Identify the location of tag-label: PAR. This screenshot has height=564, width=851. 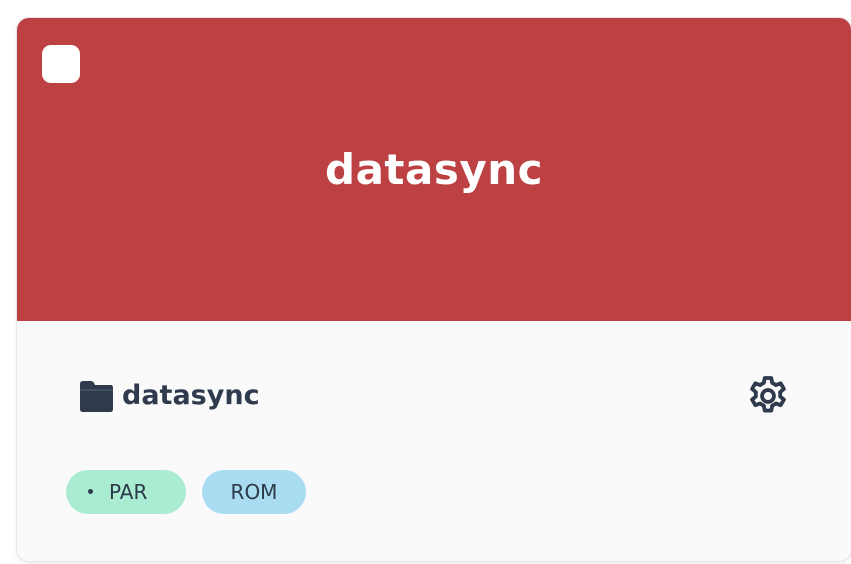
(128, 492).